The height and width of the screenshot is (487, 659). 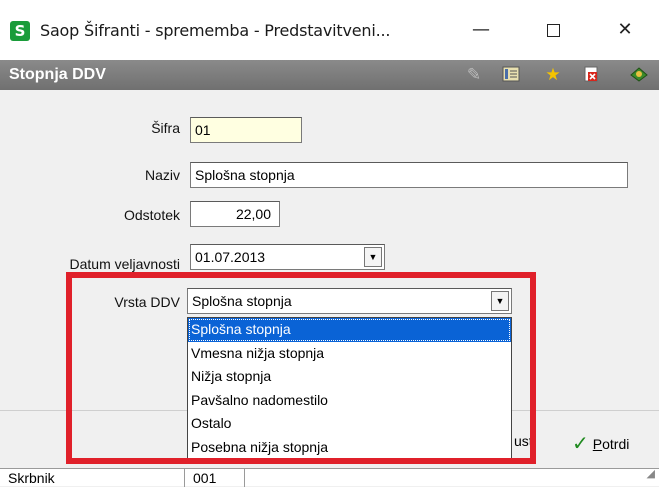 I want to click on status-grid: Skrbnik 001 ◢, so click(x=329, y=477).